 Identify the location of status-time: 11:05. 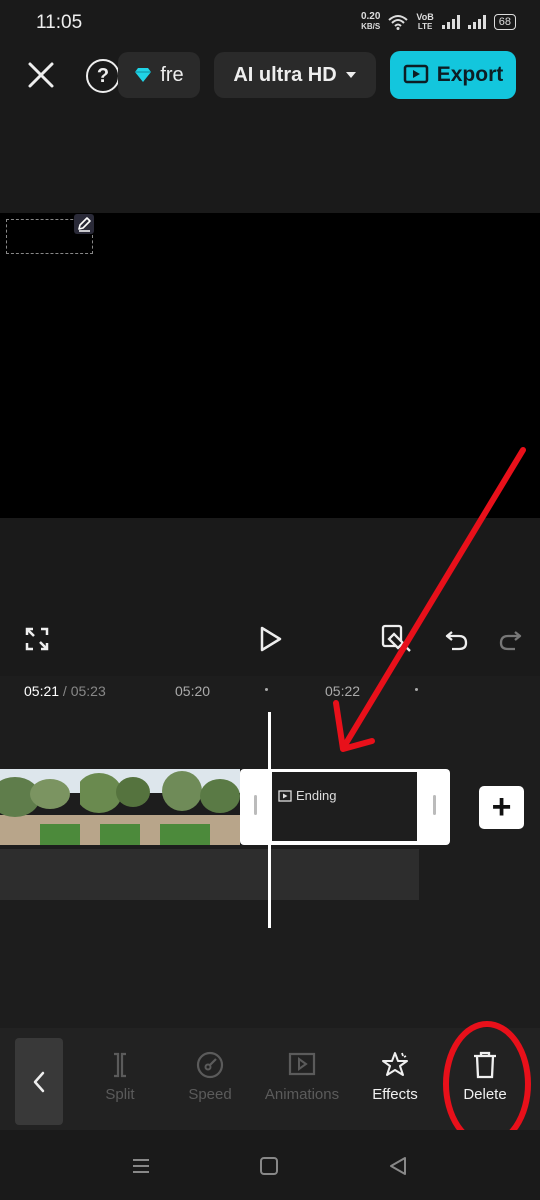
(59, 22).